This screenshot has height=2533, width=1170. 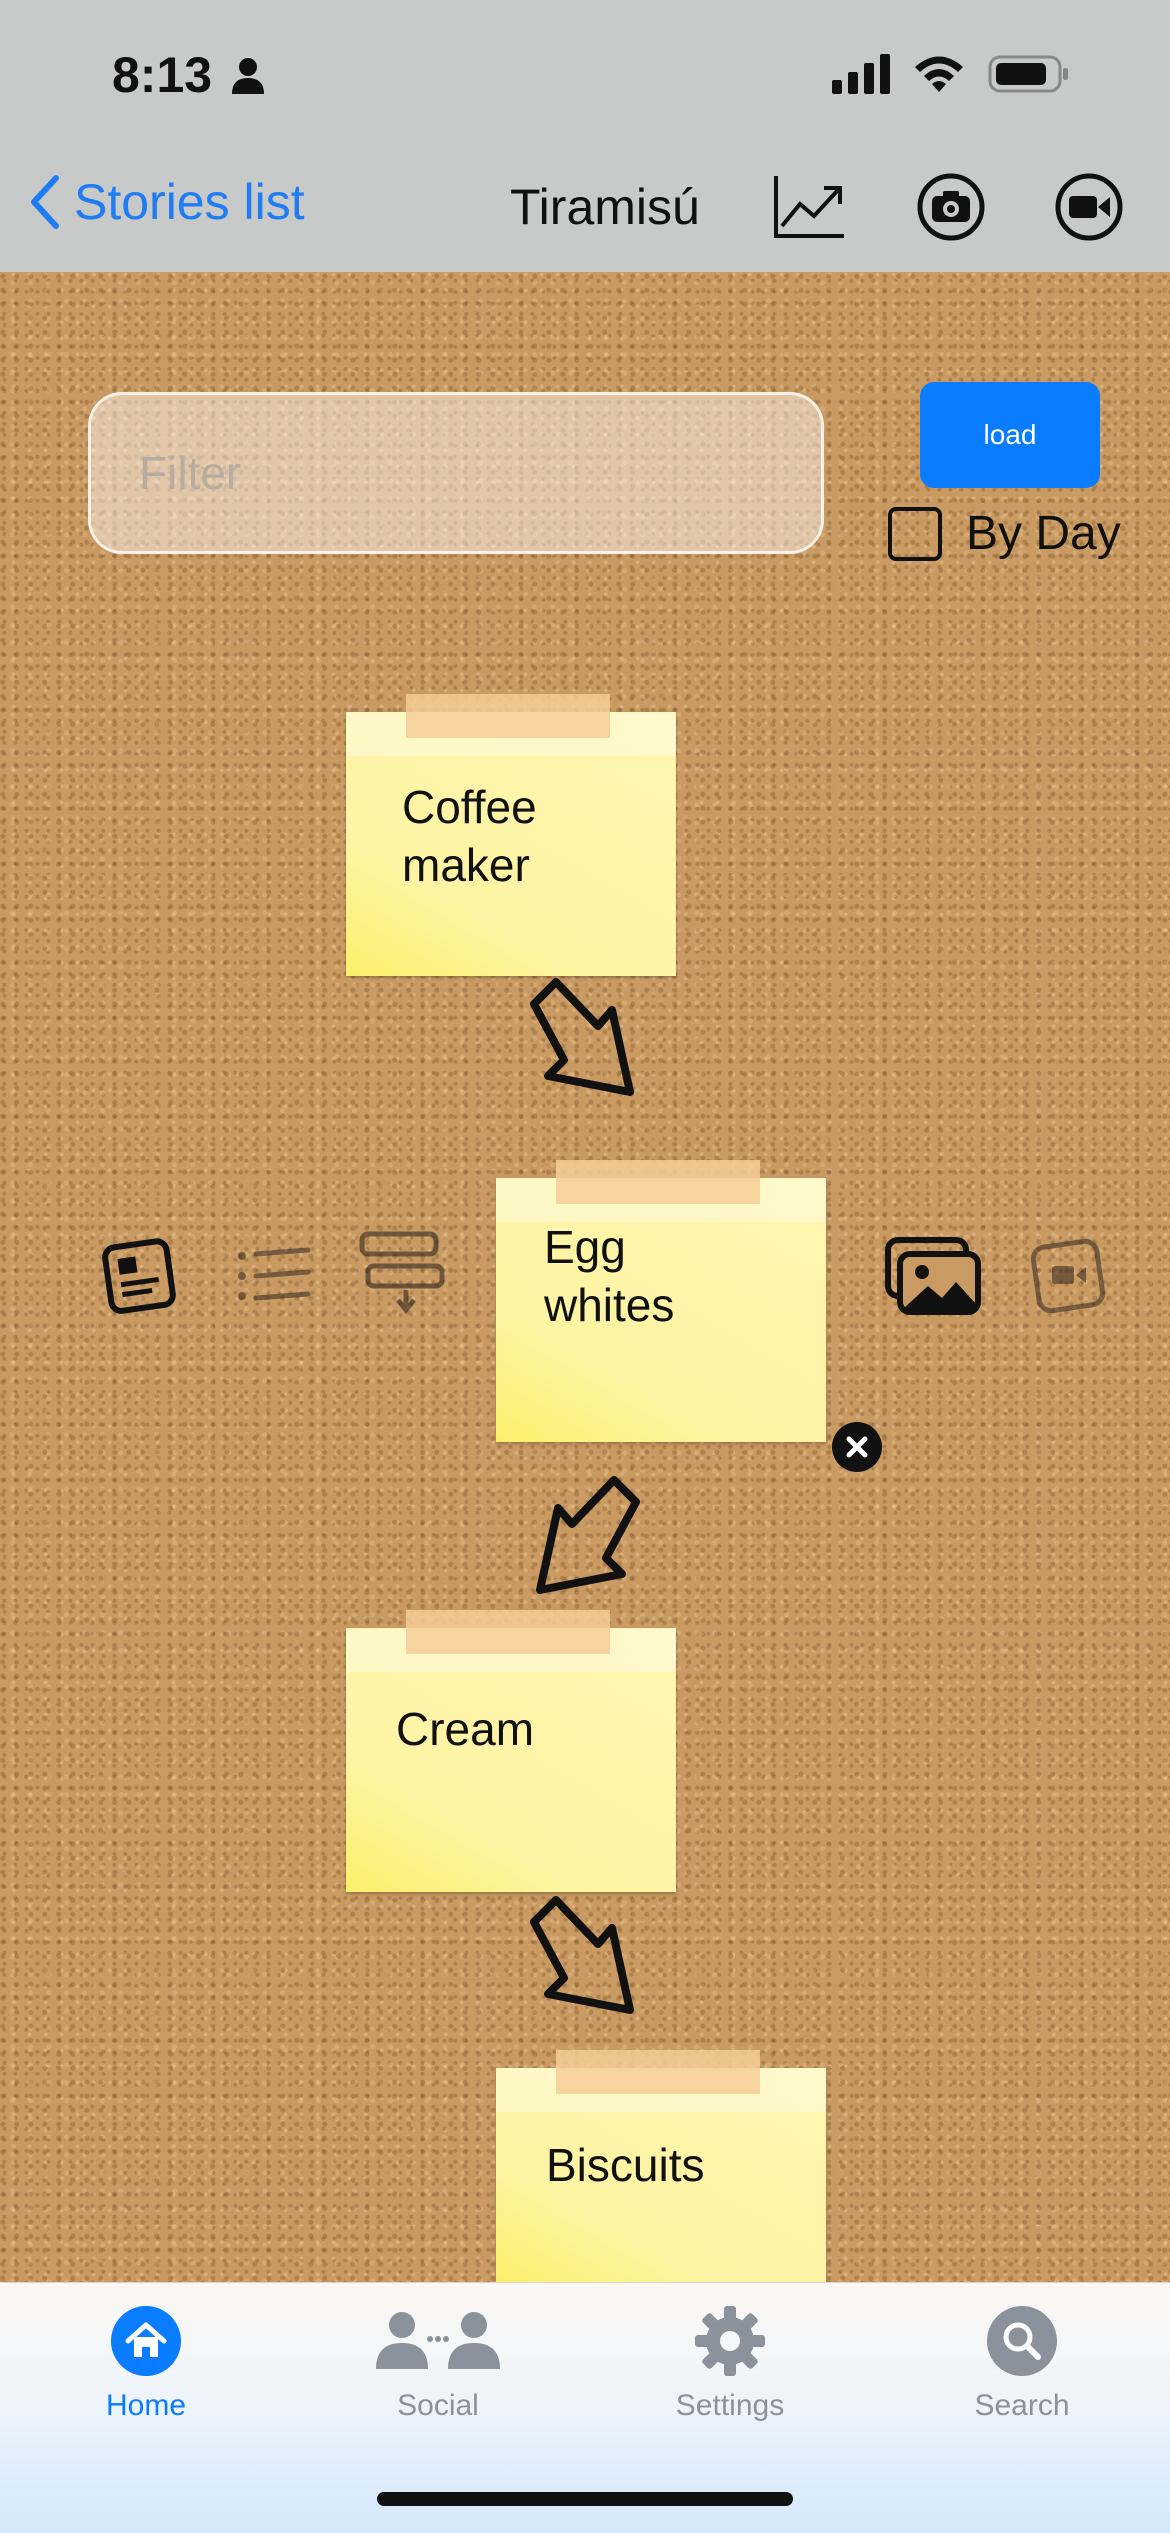 What do you see at coordinates (1029, 76) in the screenshot?
I see `battery-icon` at bounding box center [1029, 76].